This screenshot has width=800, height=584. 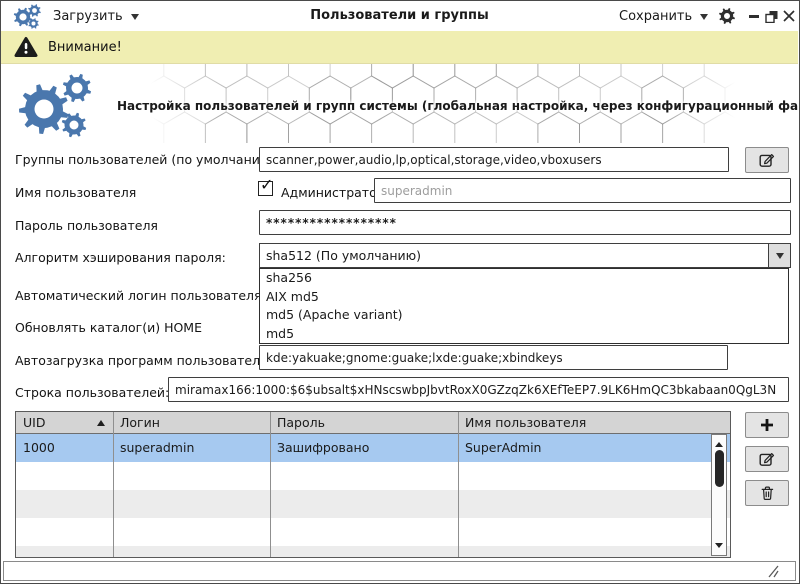 I want to click on logo-gears-icon, so click(x=55, y=105).